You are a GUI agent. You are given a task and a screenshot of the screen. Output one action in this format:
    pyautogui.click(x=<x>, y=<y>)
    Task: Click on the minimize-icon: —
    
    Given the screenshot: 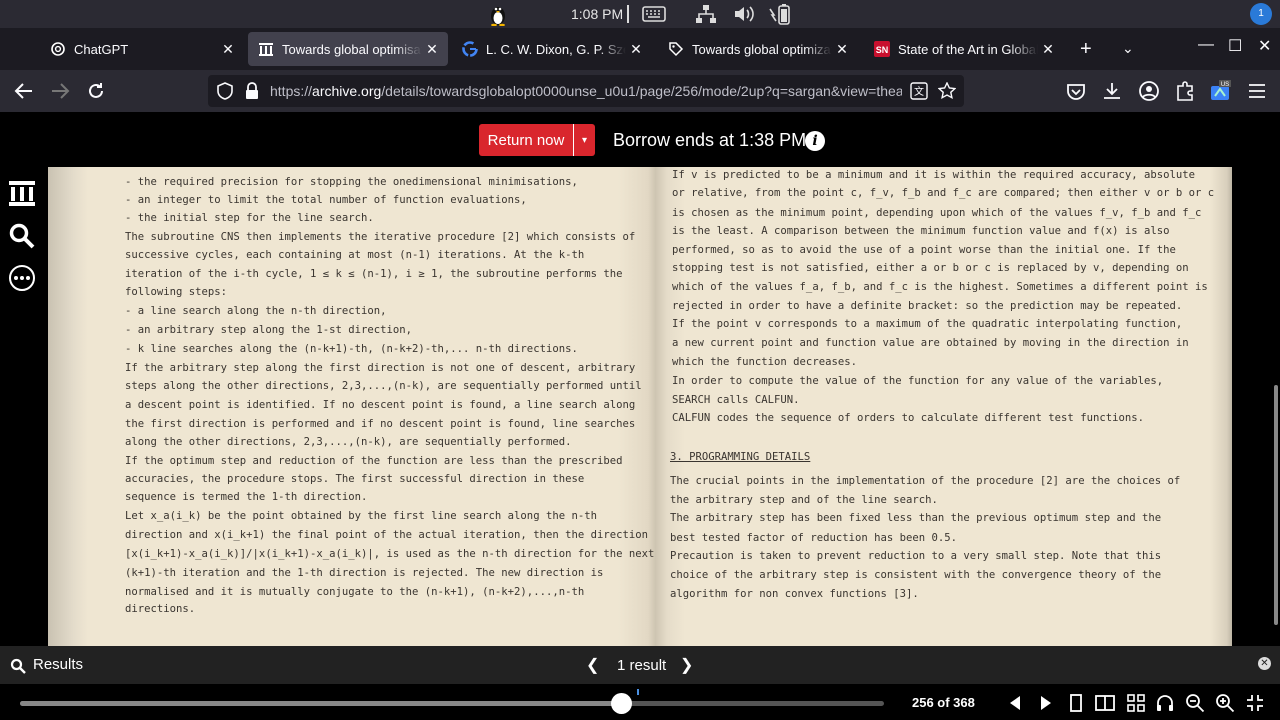 What is the action you would take?
    pyautogui.click(x=1206, y=45)
    